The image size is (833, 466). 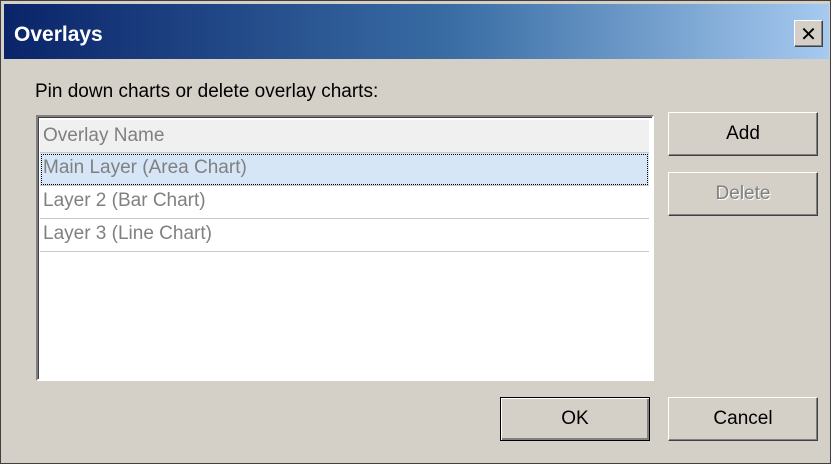 I want to click on close-button: ✕, so click(x=808, y=33).